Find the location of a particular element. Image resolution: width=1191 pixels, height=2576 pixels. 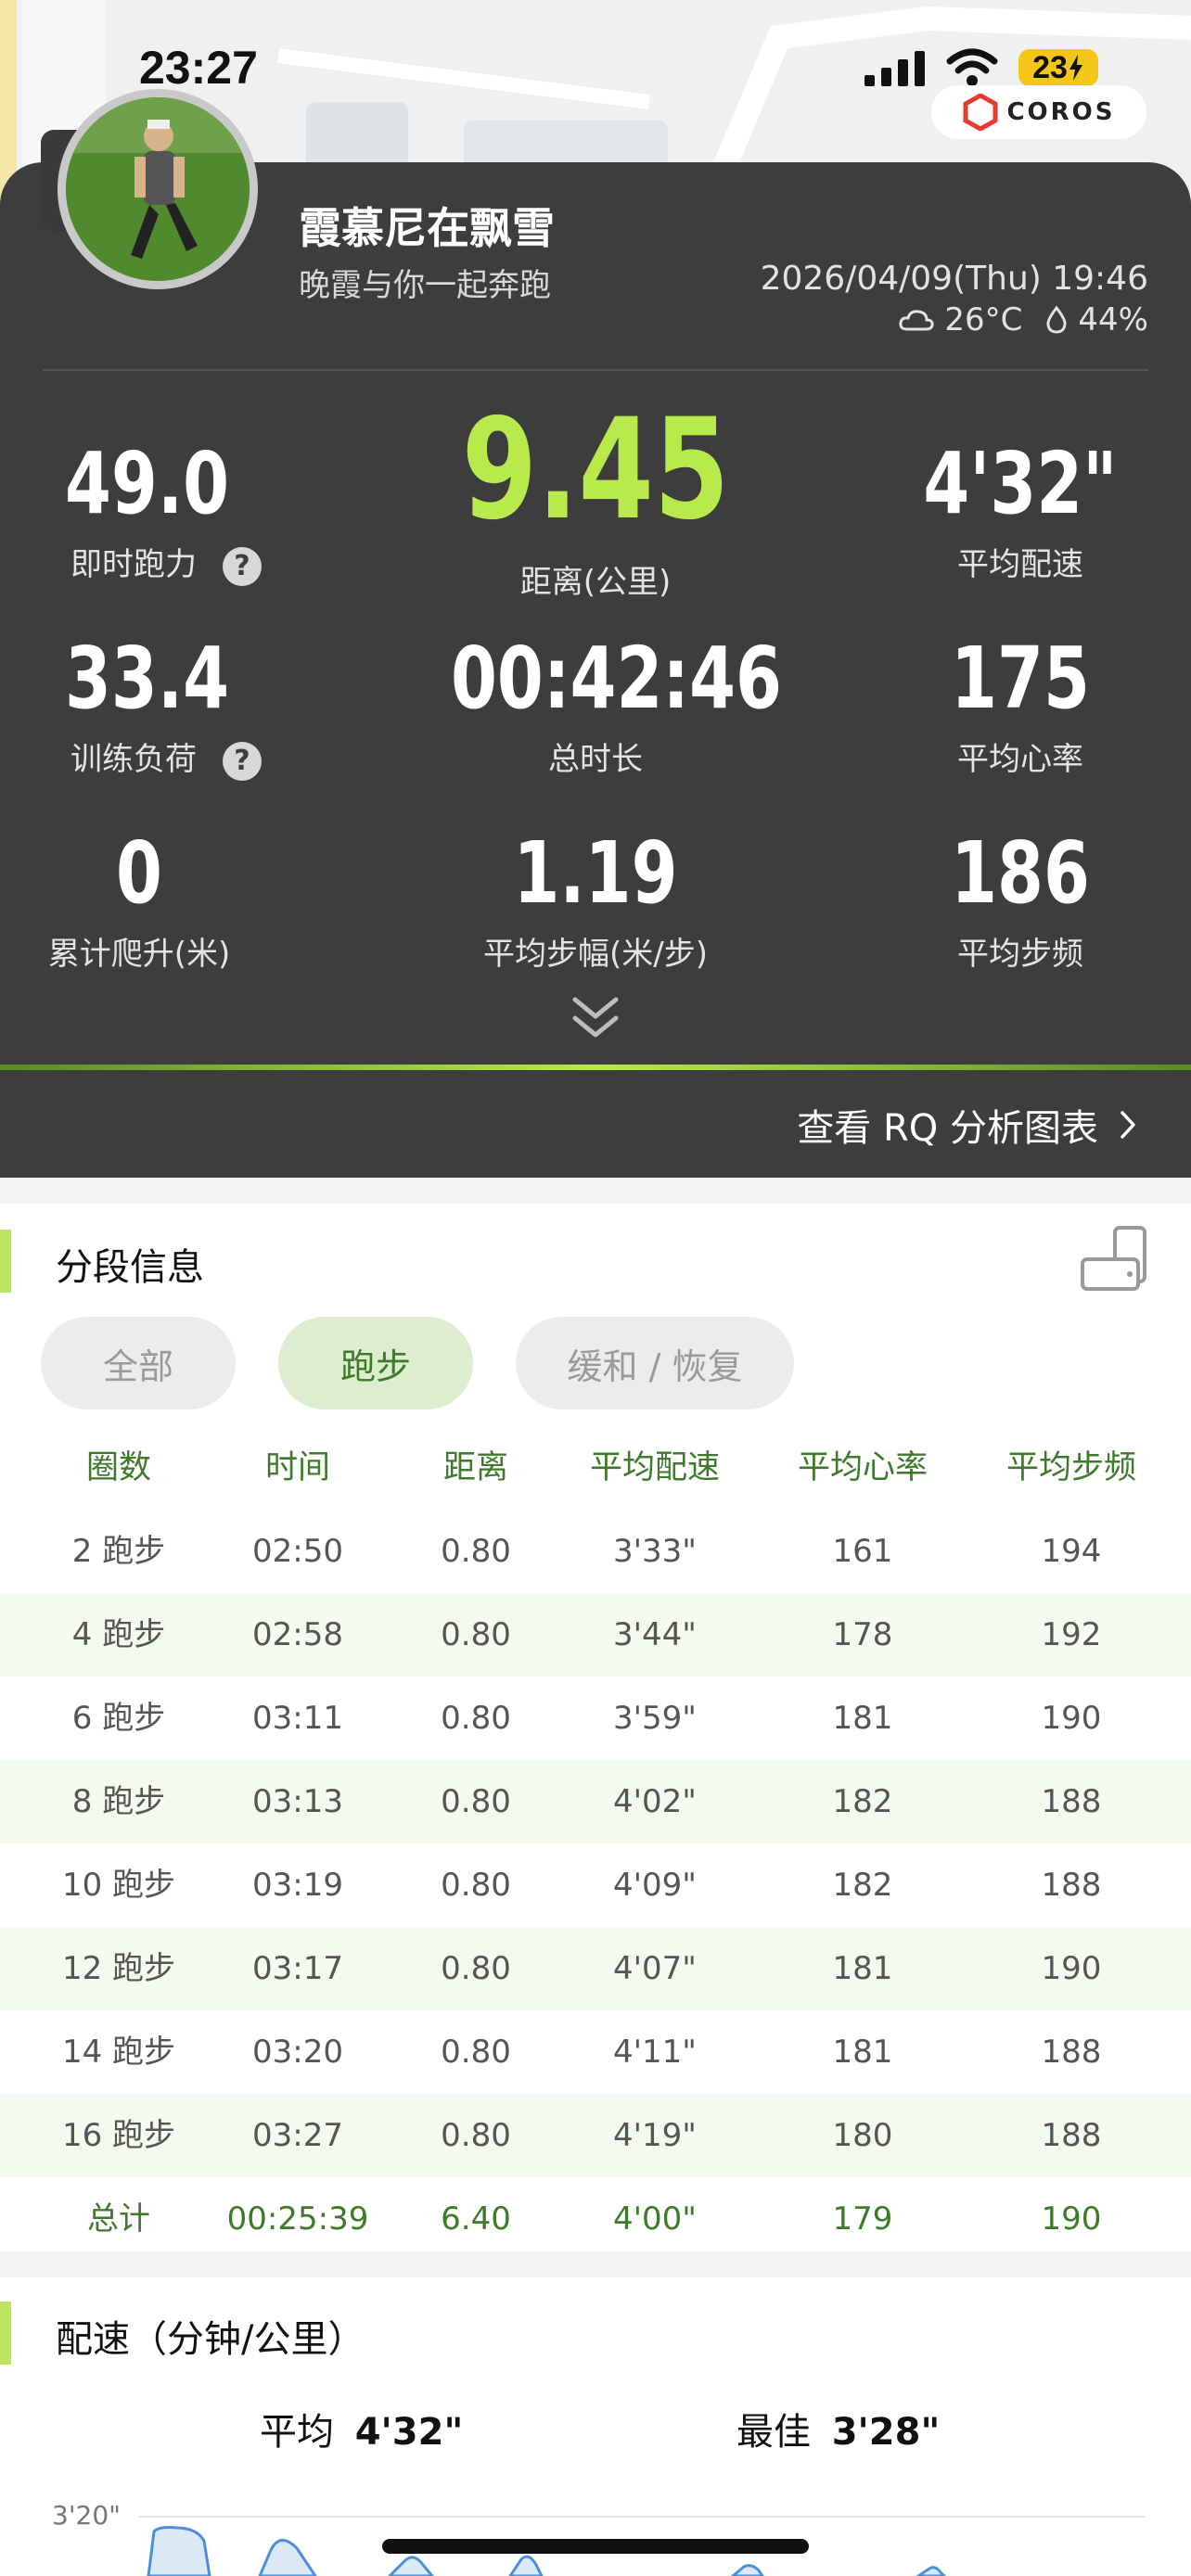

stat-label: 平均步幅(米/步) is located at coordinates (595, 955).